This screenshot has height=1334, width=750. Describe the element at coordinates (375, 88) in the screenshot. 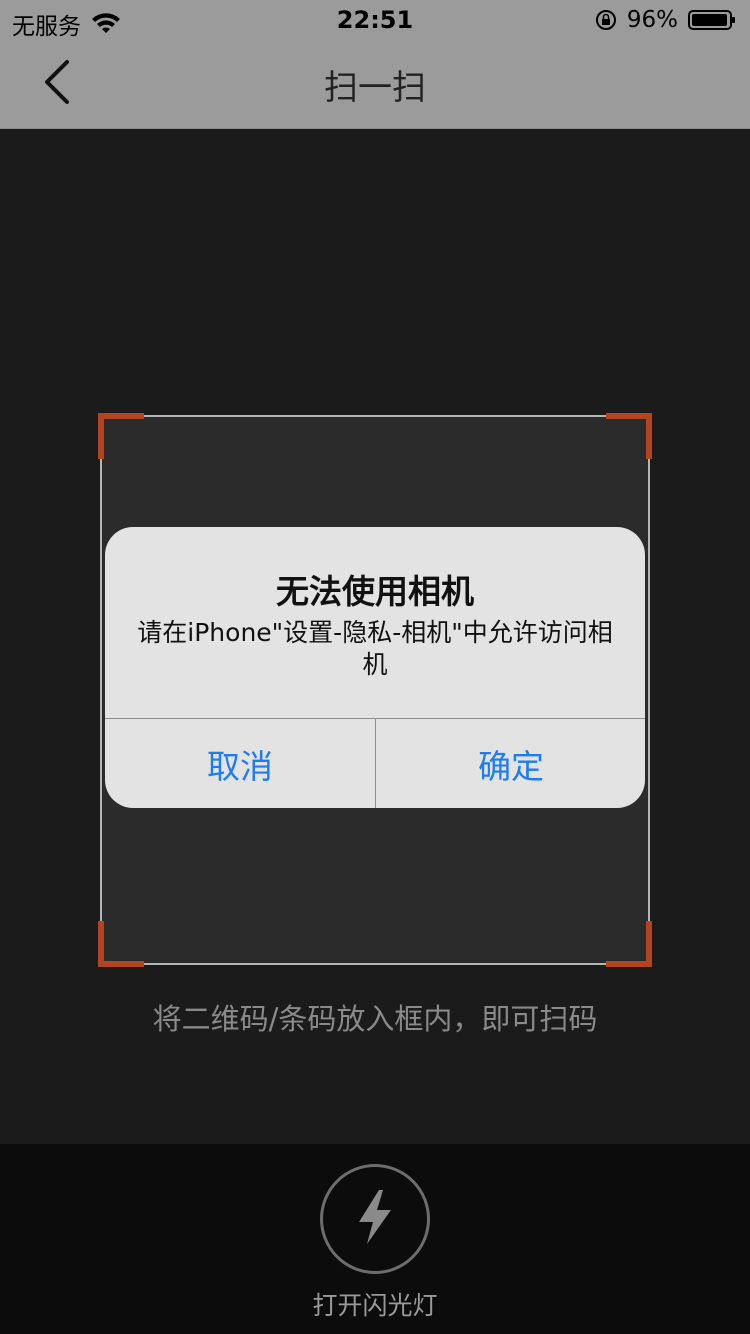

I see `page-title: 扫一扫` at that location.